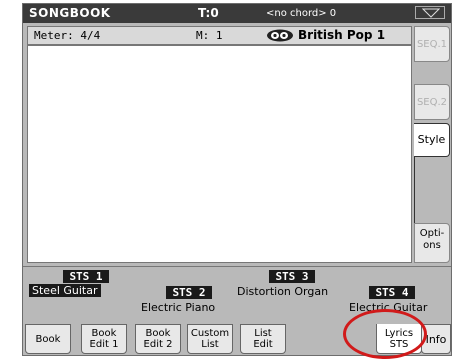 The height and width of the screenshot is (361, 466). Describe the element at coordinates (263, 344) in the screenshot. I see `tab-list-edit-label-2: Edit` at that location.